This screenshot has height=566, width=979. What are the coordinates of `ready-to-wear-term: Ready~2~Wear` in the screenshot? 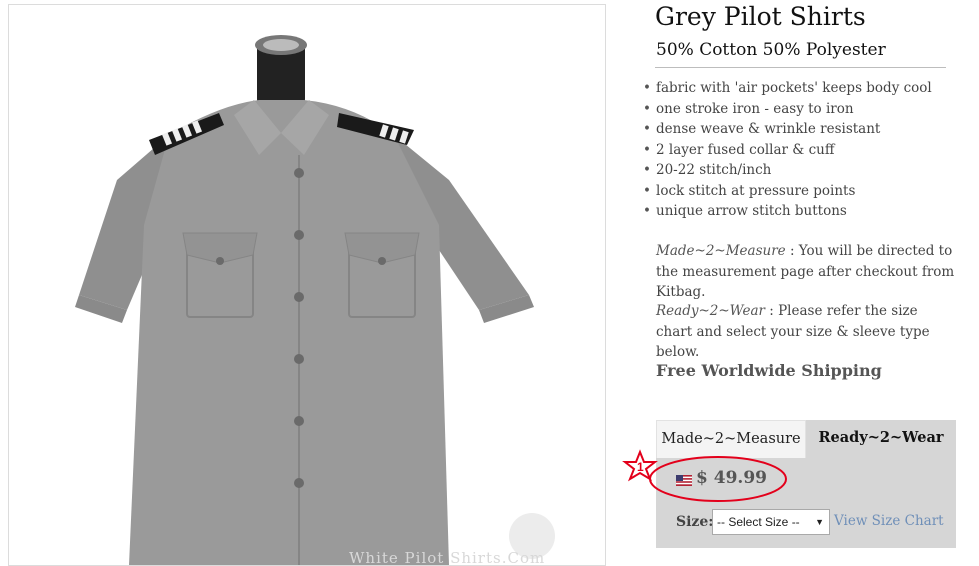 It's located at (710, 311).